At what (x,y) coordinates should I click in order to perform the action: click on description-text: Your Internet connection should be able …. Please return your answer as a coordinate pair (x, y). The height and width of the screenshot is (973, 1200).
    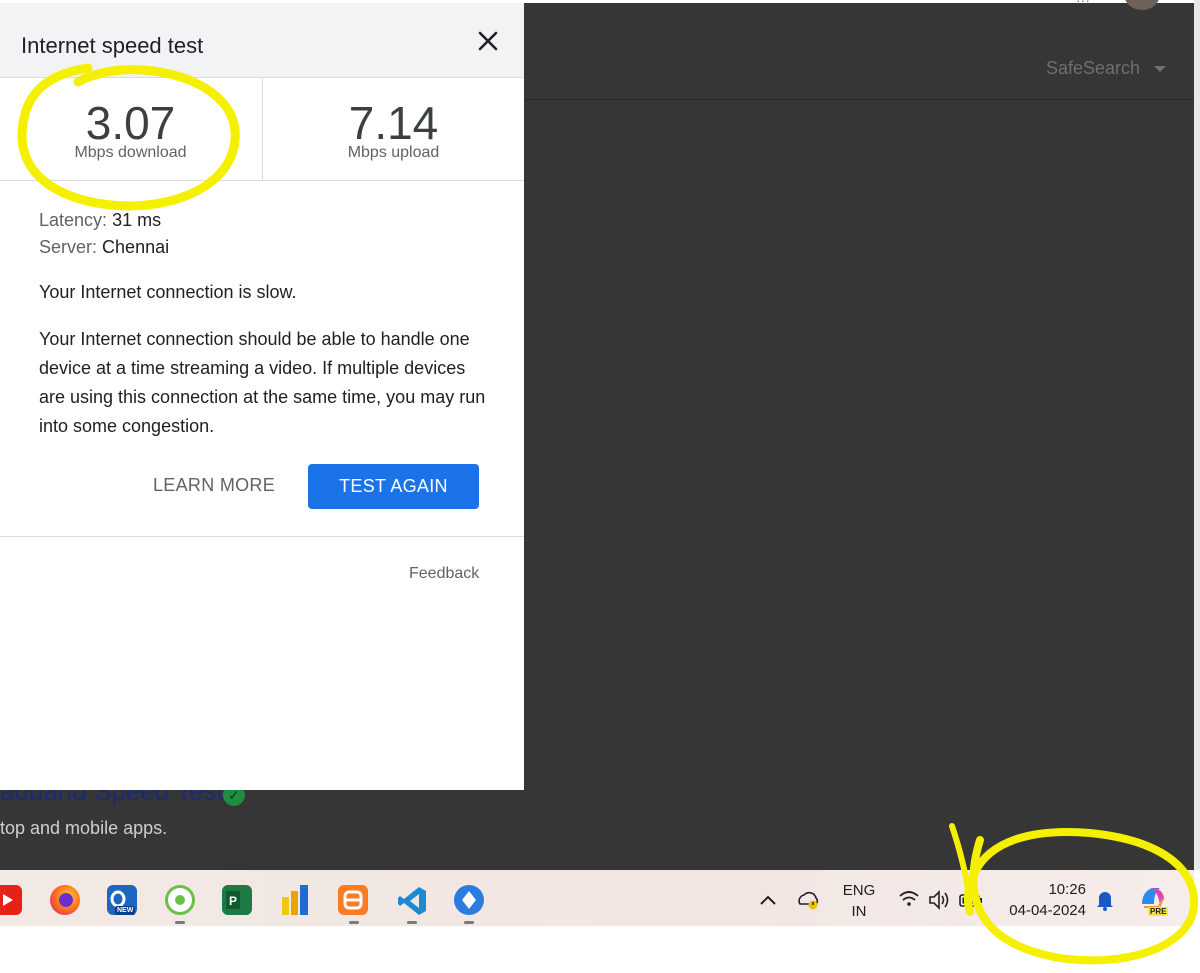
    Looking at the image, I should click on (262, 382).